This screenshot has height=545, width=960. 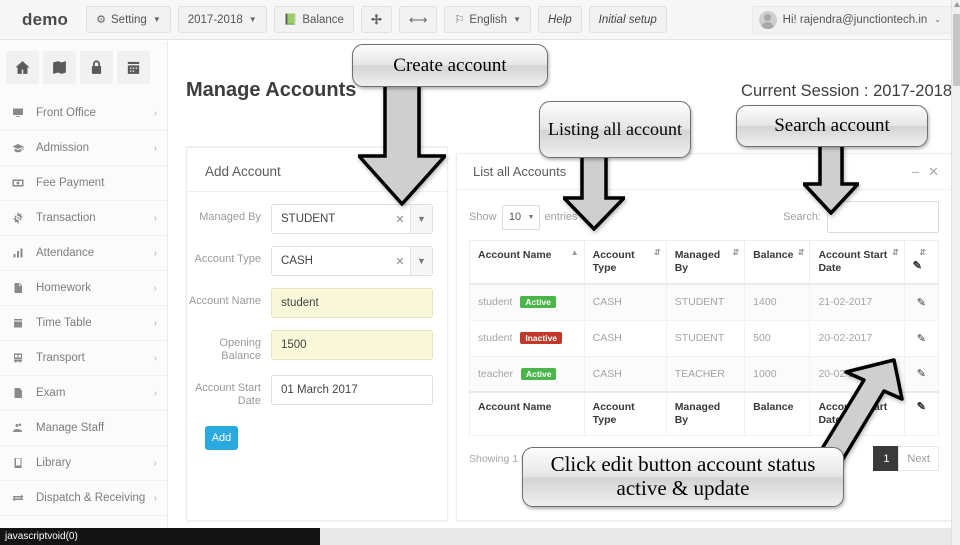 I want to click on sidebar-item-transaction: Transaction ›, so click(x=83, y=218).